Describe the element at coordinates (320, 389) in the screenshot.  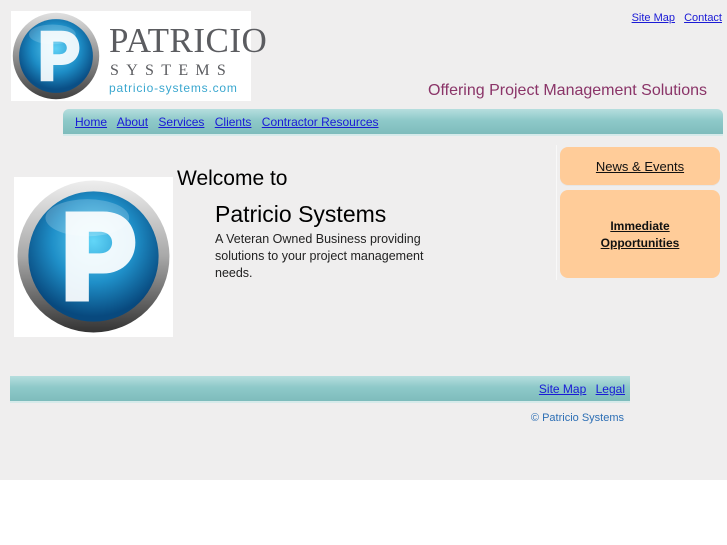
I see `footer-bar: Site Map Legal` at that location.